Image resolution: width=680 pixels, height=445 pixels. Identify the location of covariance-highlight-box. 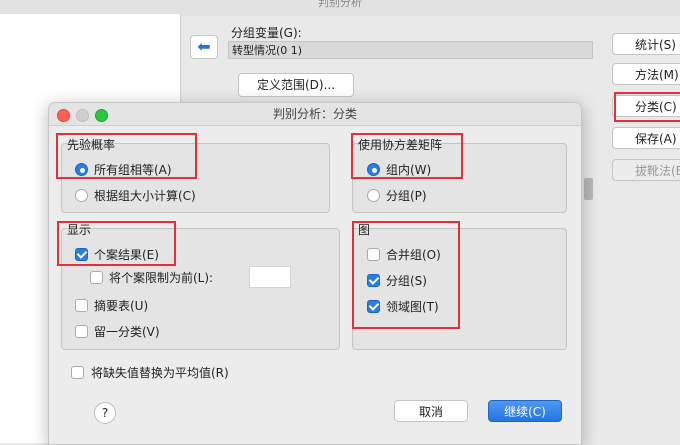
(407, 156).